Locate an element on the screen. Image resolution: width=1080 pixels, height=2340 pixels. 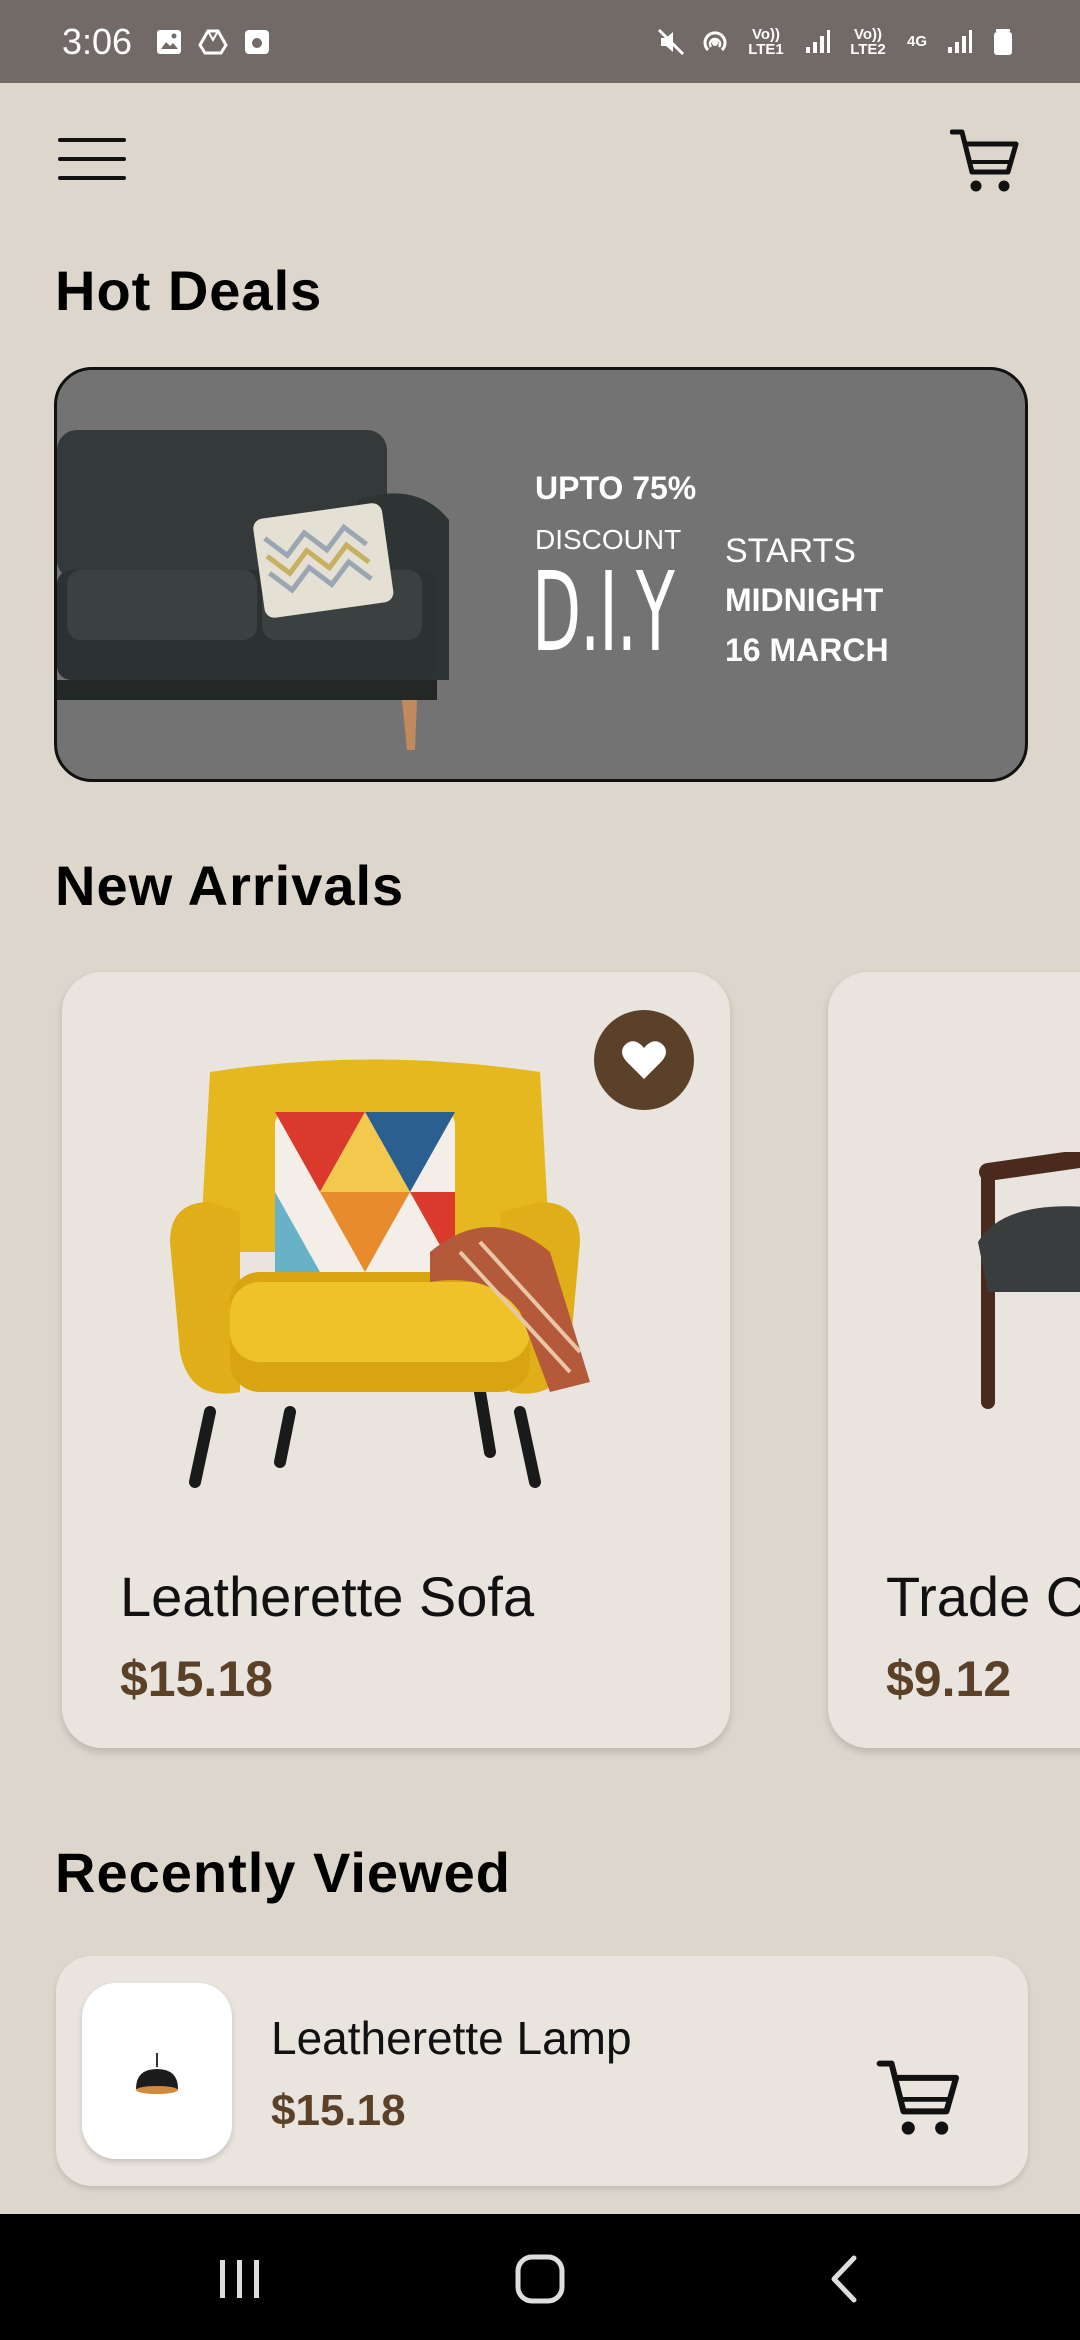
recent-item-thumbnail is located at coordinates (157, 2071).